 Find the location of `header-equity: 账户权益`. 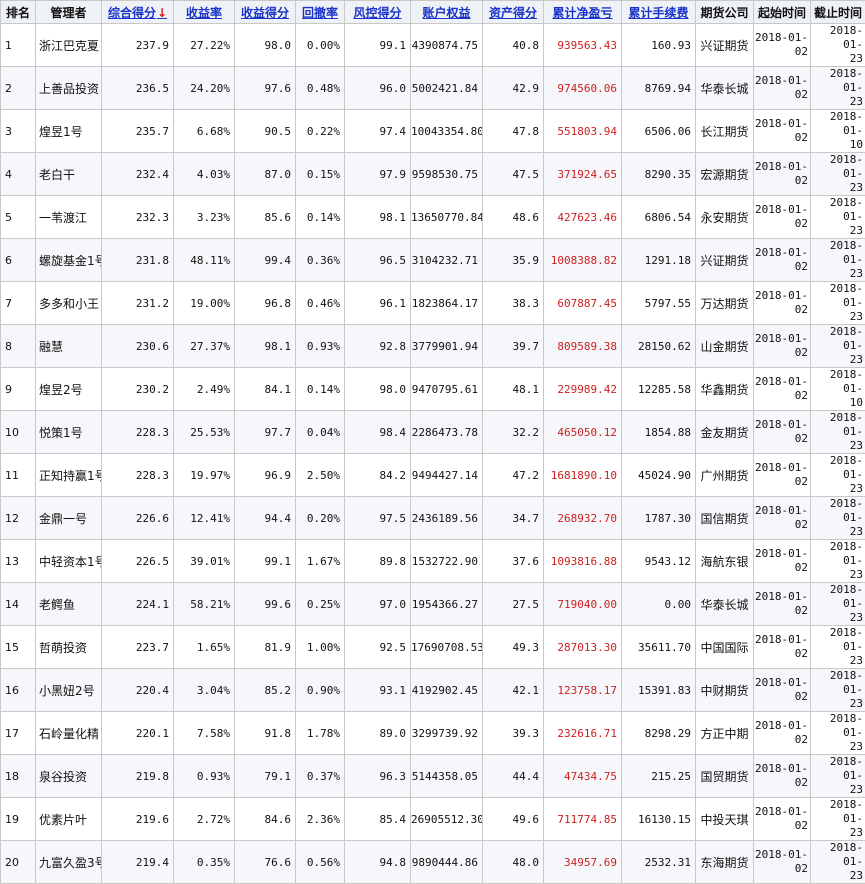

header-equity: 账户权益 is located at coordinates (447, 12).